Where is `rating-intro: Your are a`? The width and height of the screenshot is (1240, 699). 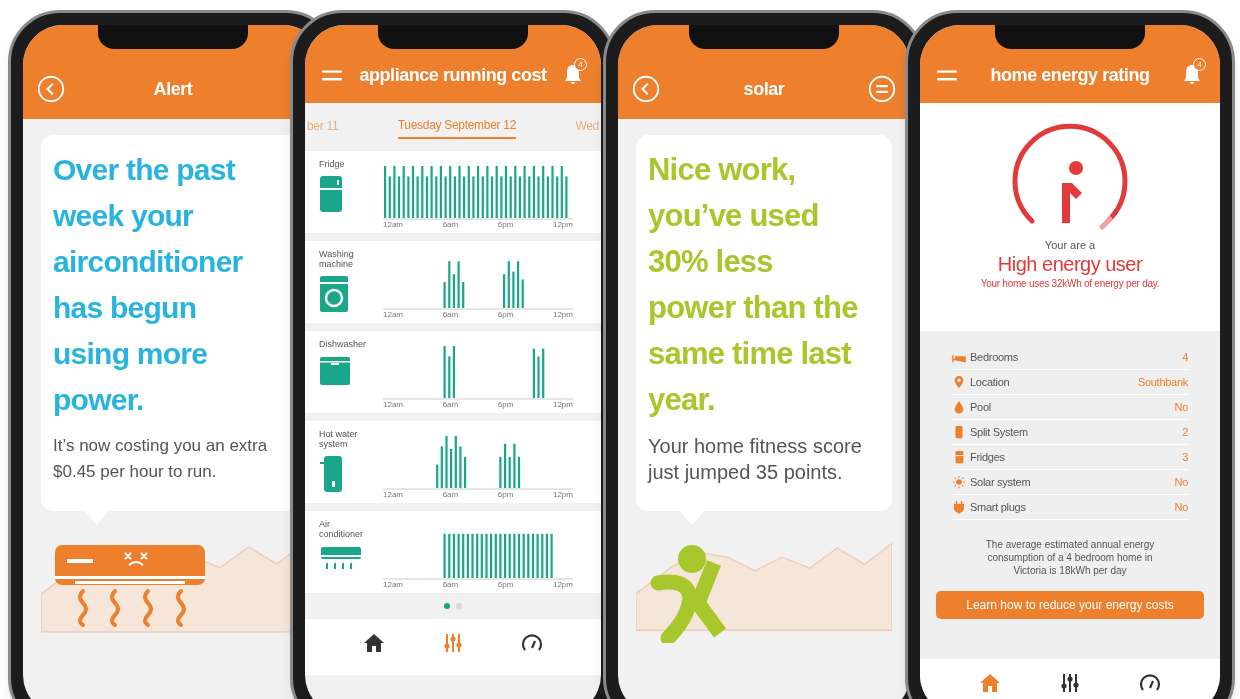
rating-intro: Your are a is located at coordinates (1070, 245).